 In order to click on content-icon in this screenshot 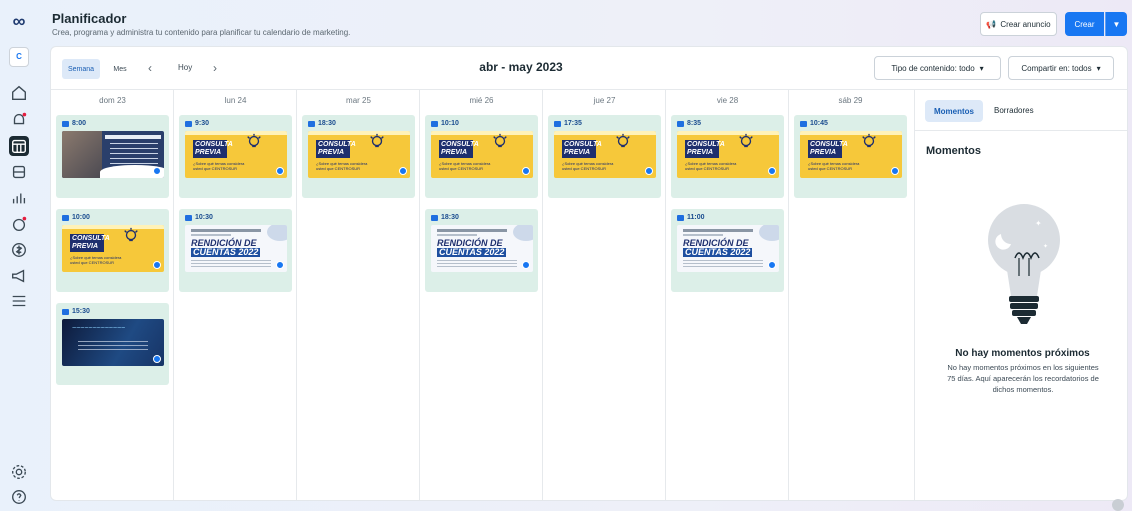, I will do `click(19, 172)`.